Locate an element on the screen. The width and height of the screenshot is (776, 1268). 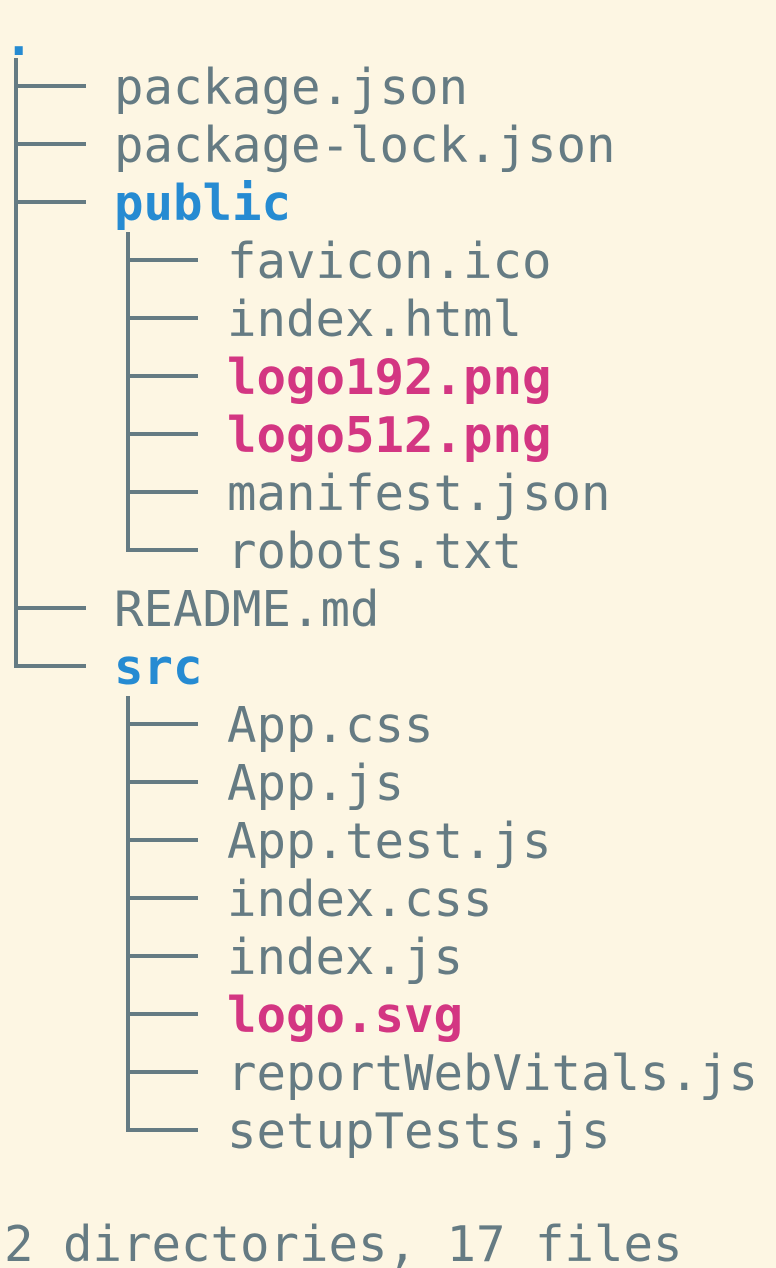
tree-item-file: index.css is located at coordinates (360, 900).